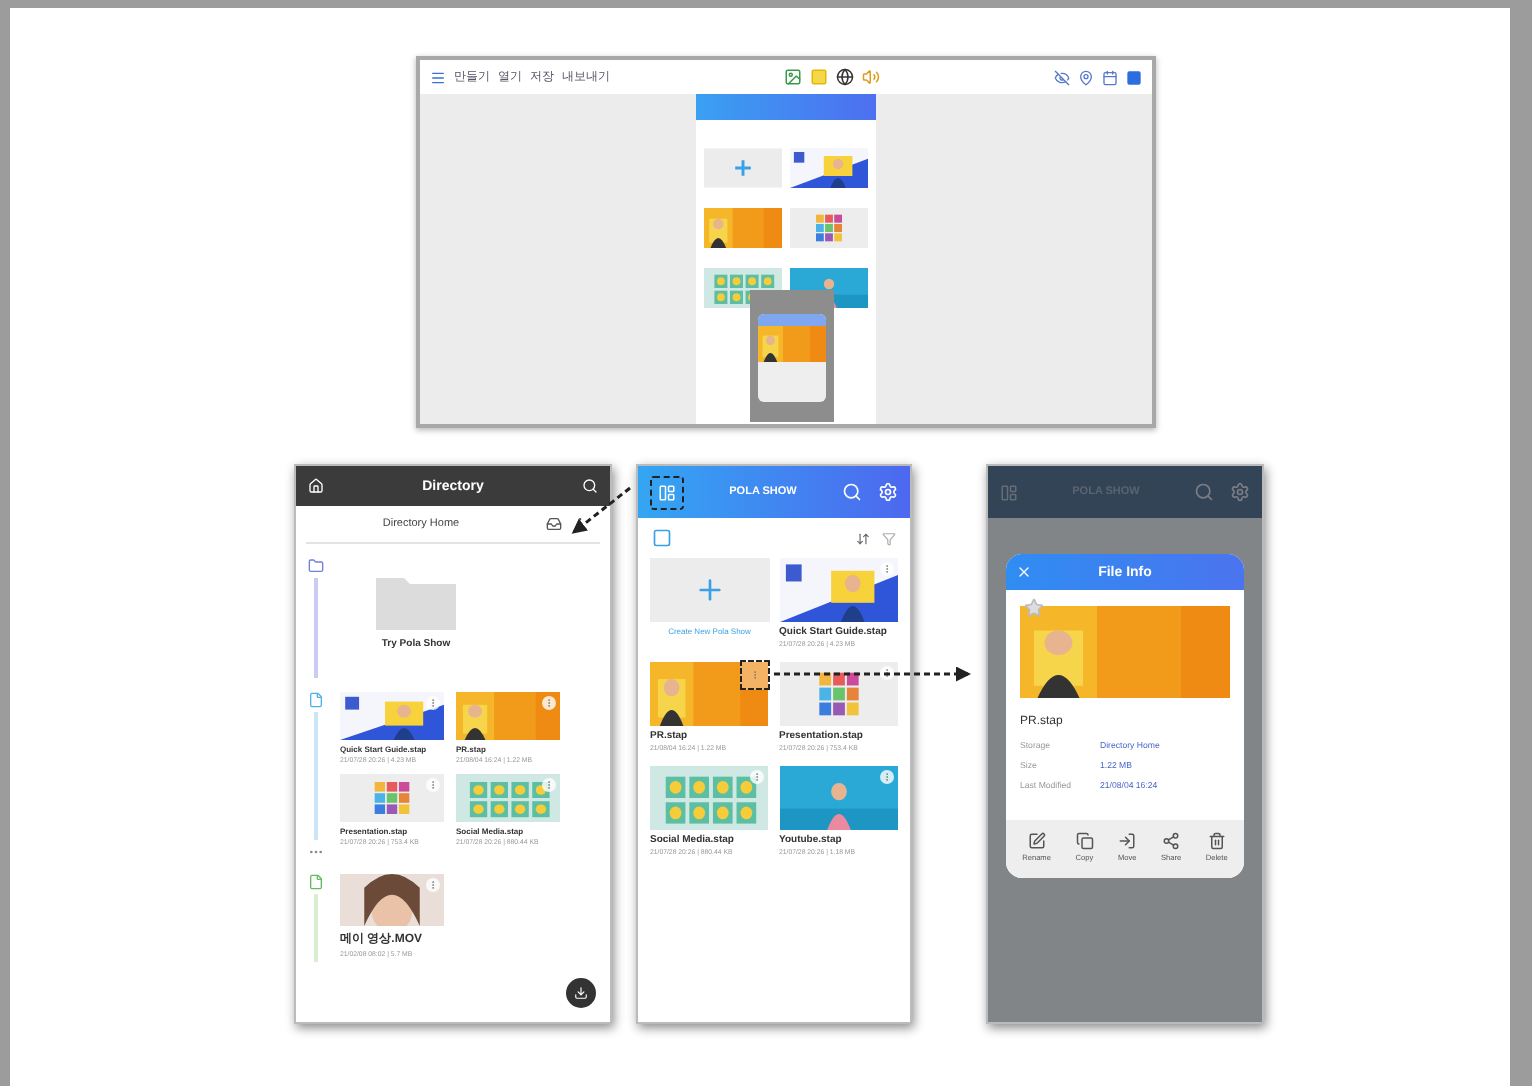  I want to click on dialog-header, so click(792, 320).